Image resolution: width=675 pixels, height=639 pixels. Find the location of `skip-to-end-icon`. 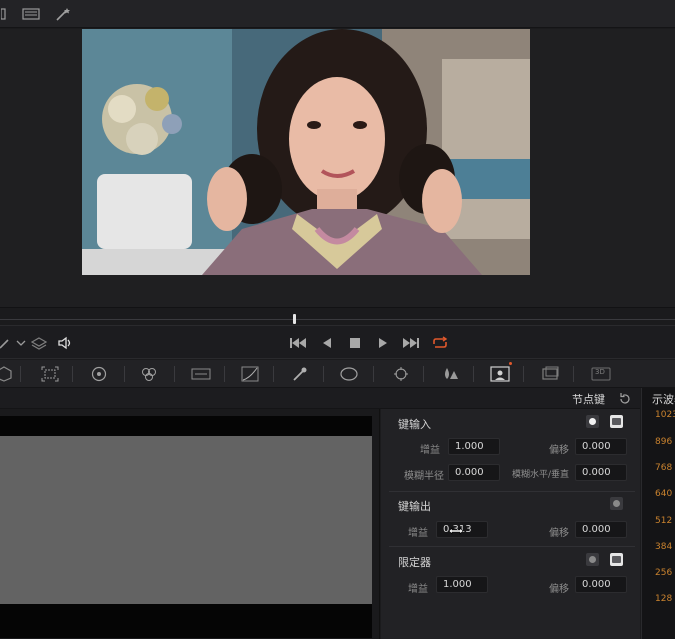

skip-to-end-icon is located at coordinates (411, 343).